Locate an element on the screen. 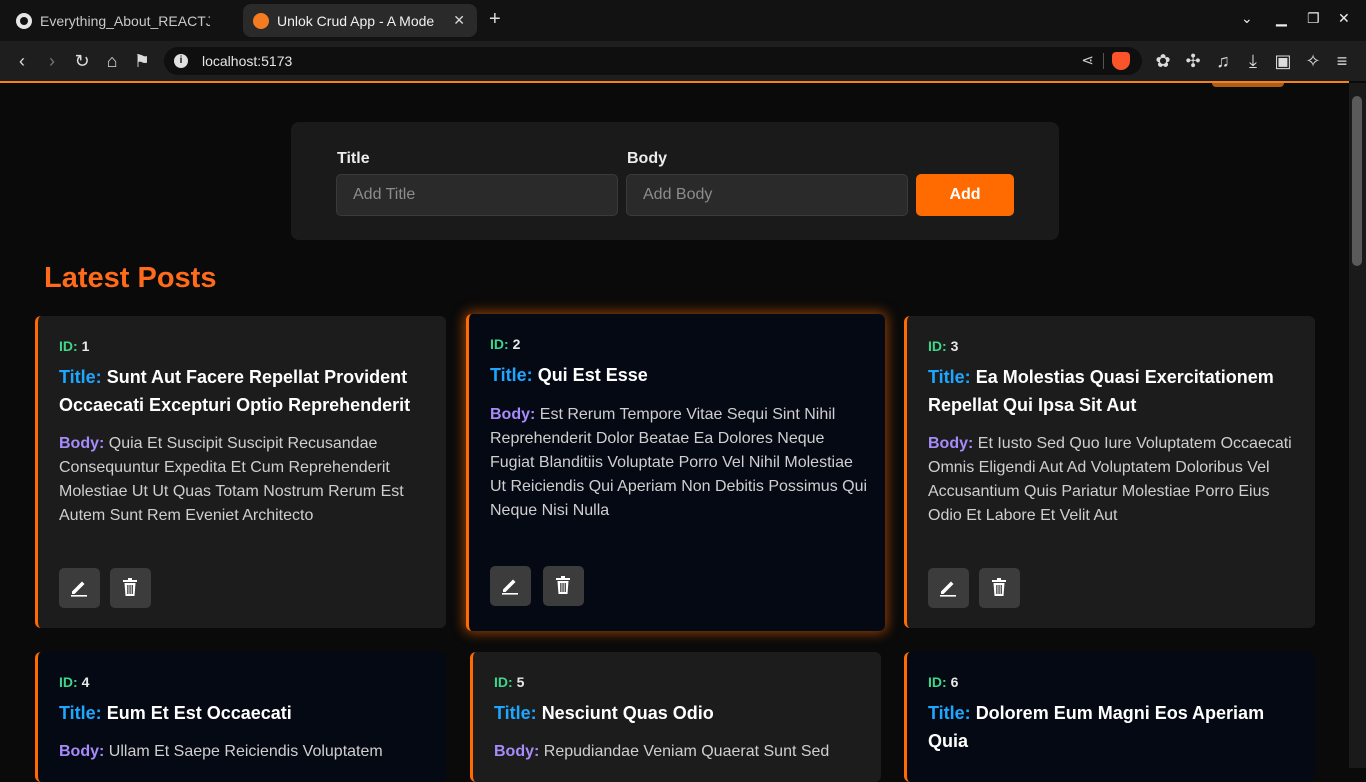 The width and height of the screenshot is (1366, 782). post-id: ID: 5 is located at coordinates (509, 682).